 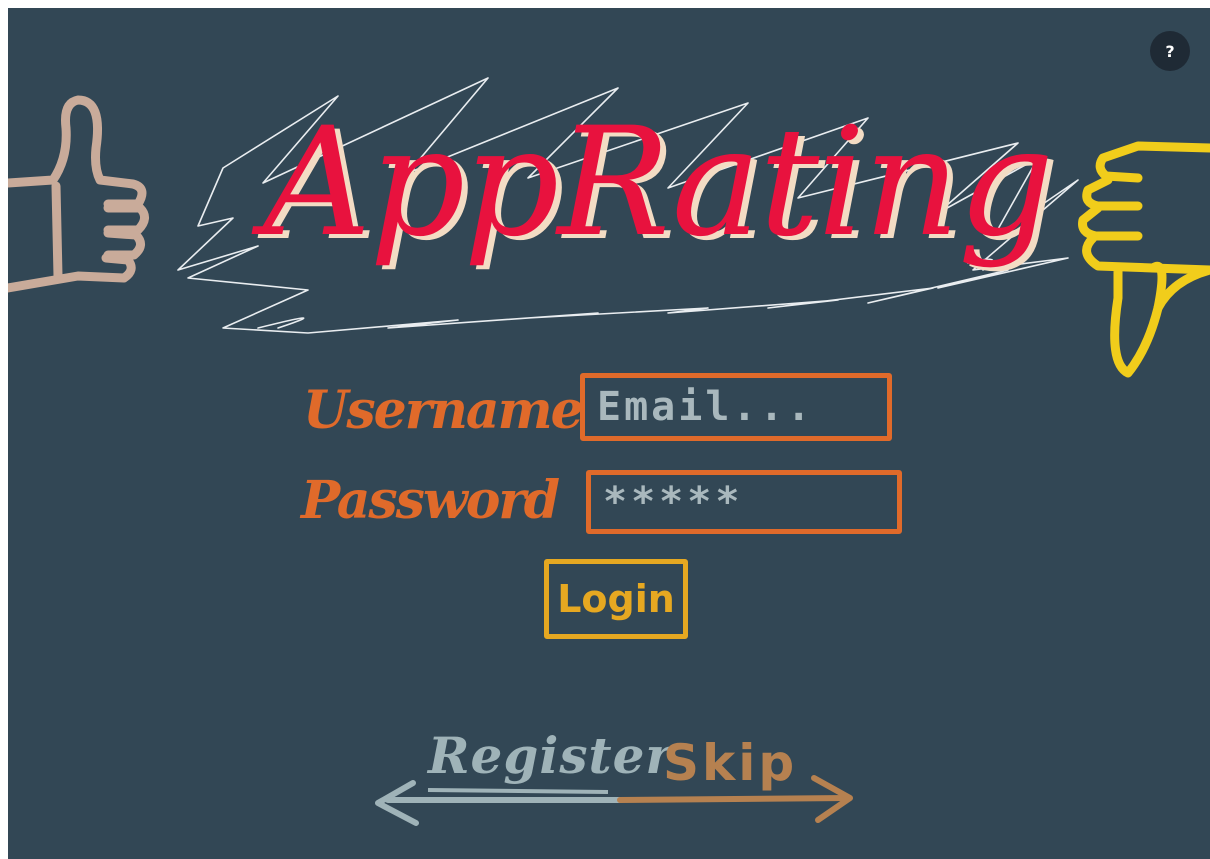 I want to click on question-mark-icon: ?, so click(x=1170, y=51).